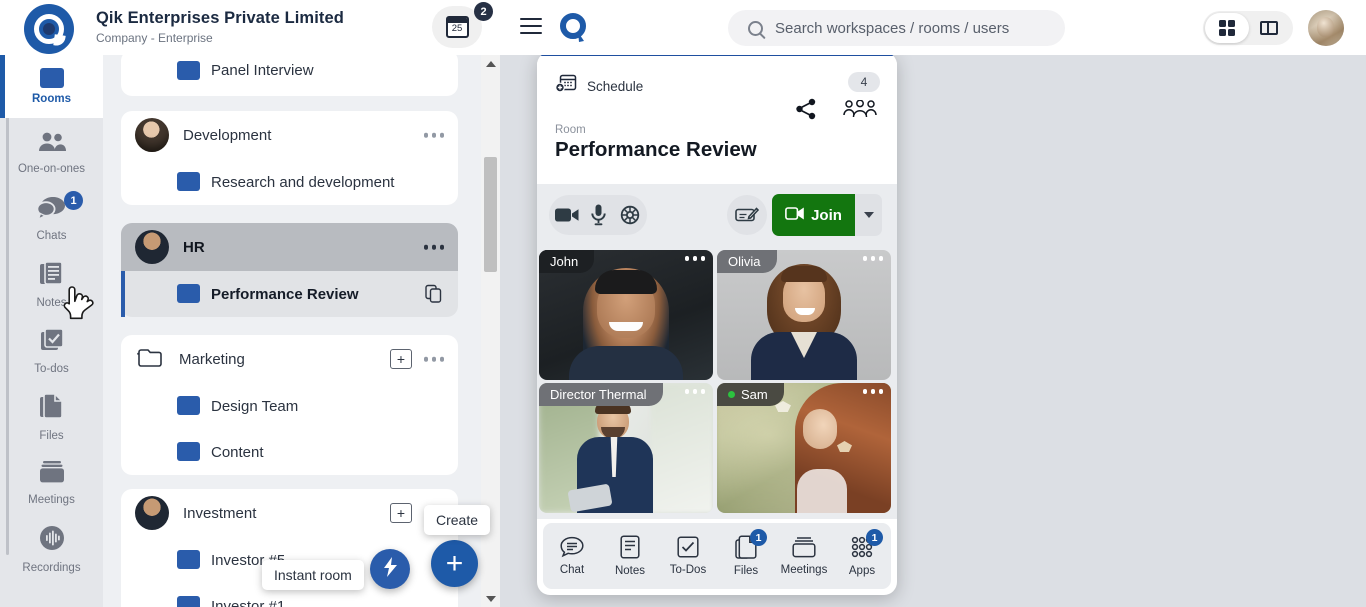 The image size is (1366, 607). What do you see at coordinates (626, 448) in the screenshot?
I see `participant-tile: Director Thermal` at bounding box center [626, 448].